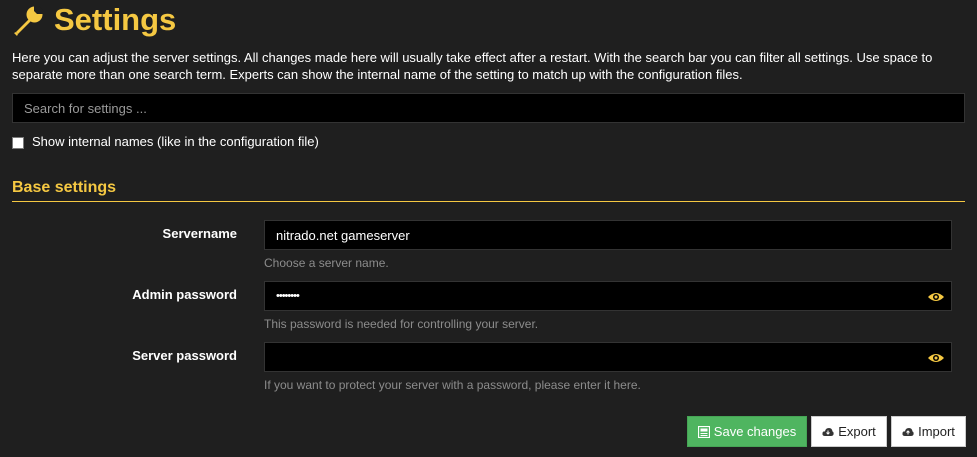 The width and height of the screenshot is (977, 457). I want to click on export-button-label: Export, so click(857, 431).